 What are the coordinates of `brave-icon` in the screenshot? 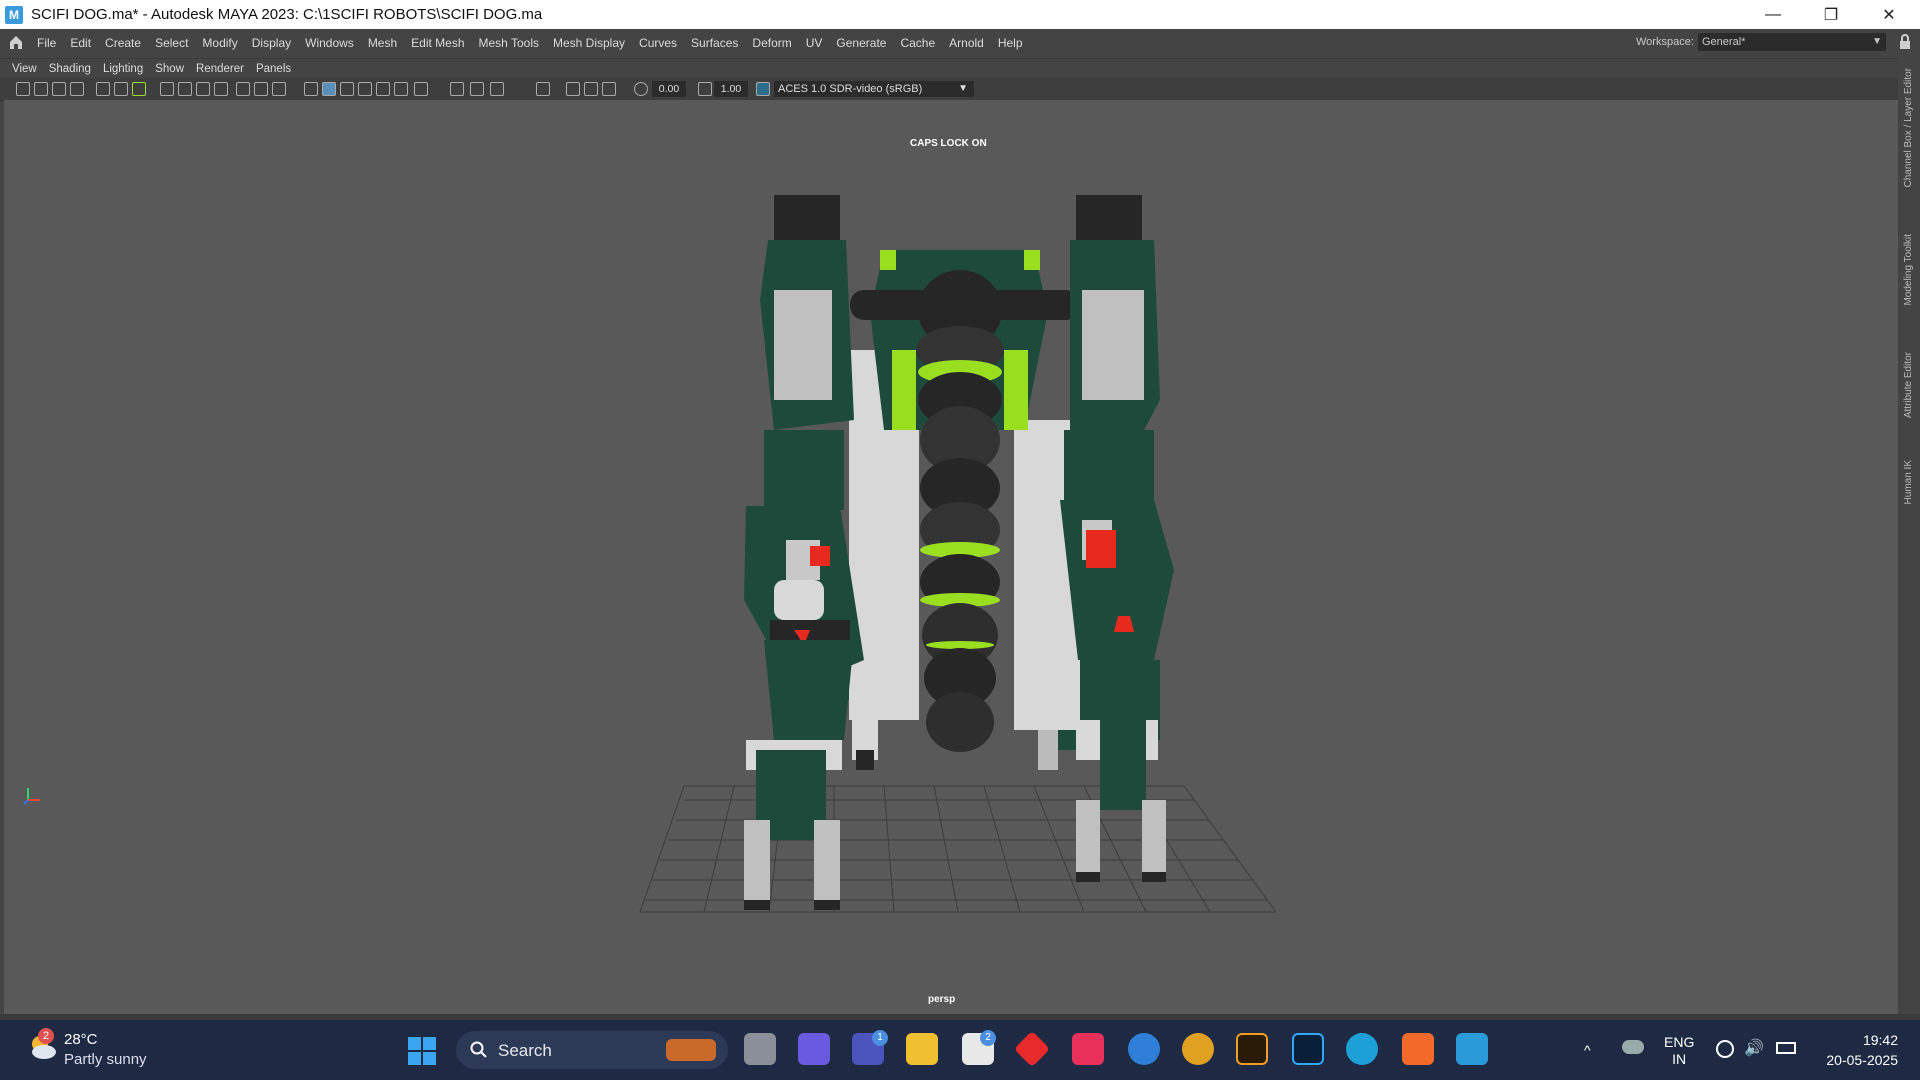 It's located at (1418, 1049).